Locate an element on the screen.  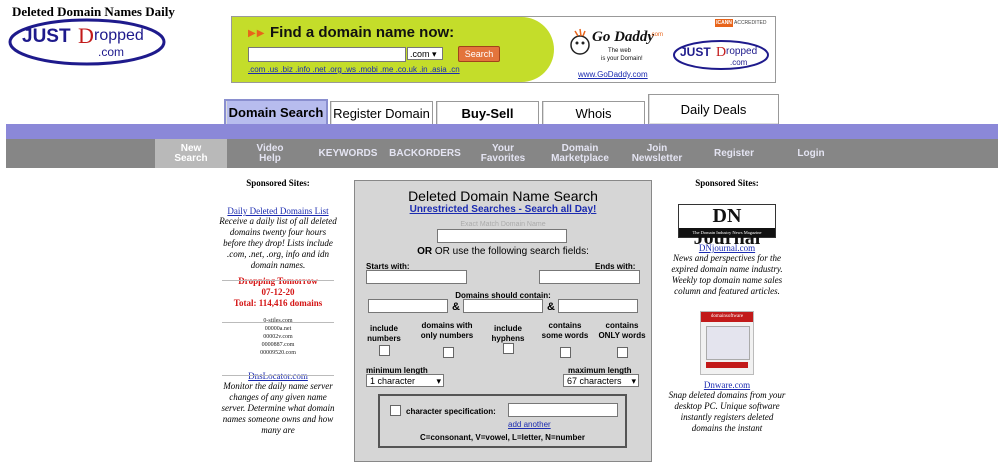
godaddy-logo: Go Daddy .com The web is your Domain! is located at coordinates (616, 45).